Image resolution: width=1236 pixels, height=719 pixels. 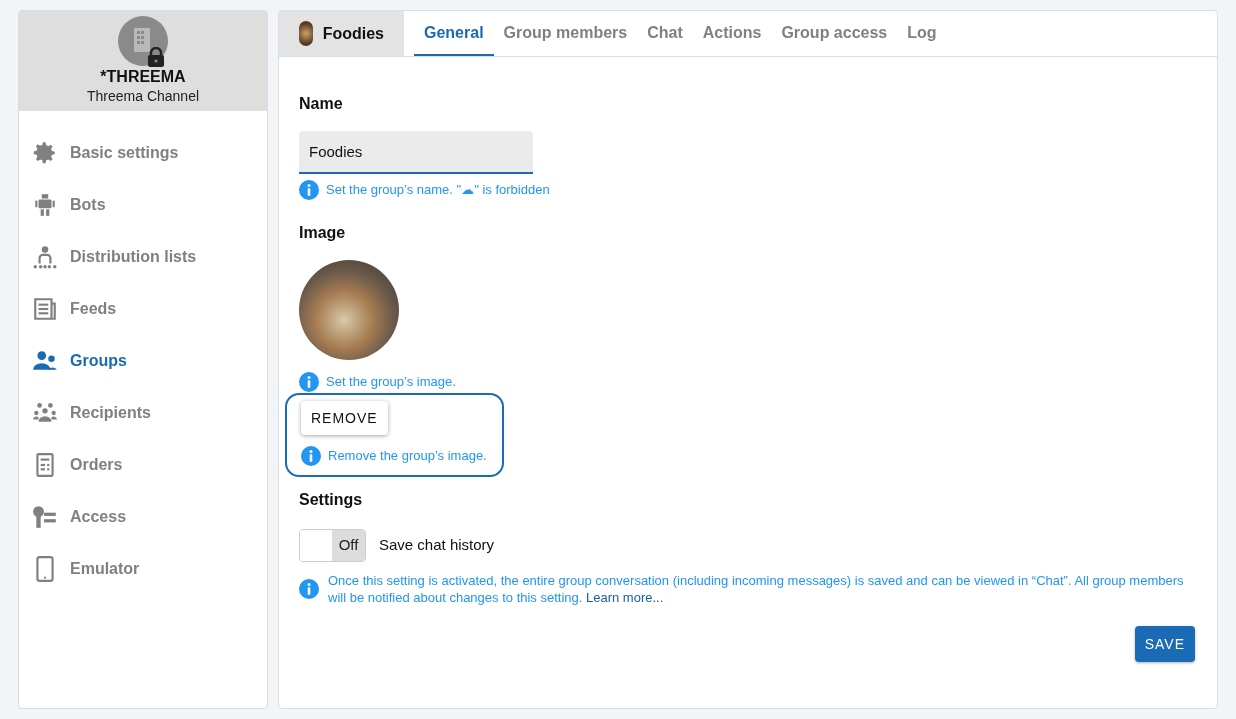 What do you see at coordinates (306, 33) in the screenshot?
I see `group-avatar-photo` at bounding box center [306, 33].